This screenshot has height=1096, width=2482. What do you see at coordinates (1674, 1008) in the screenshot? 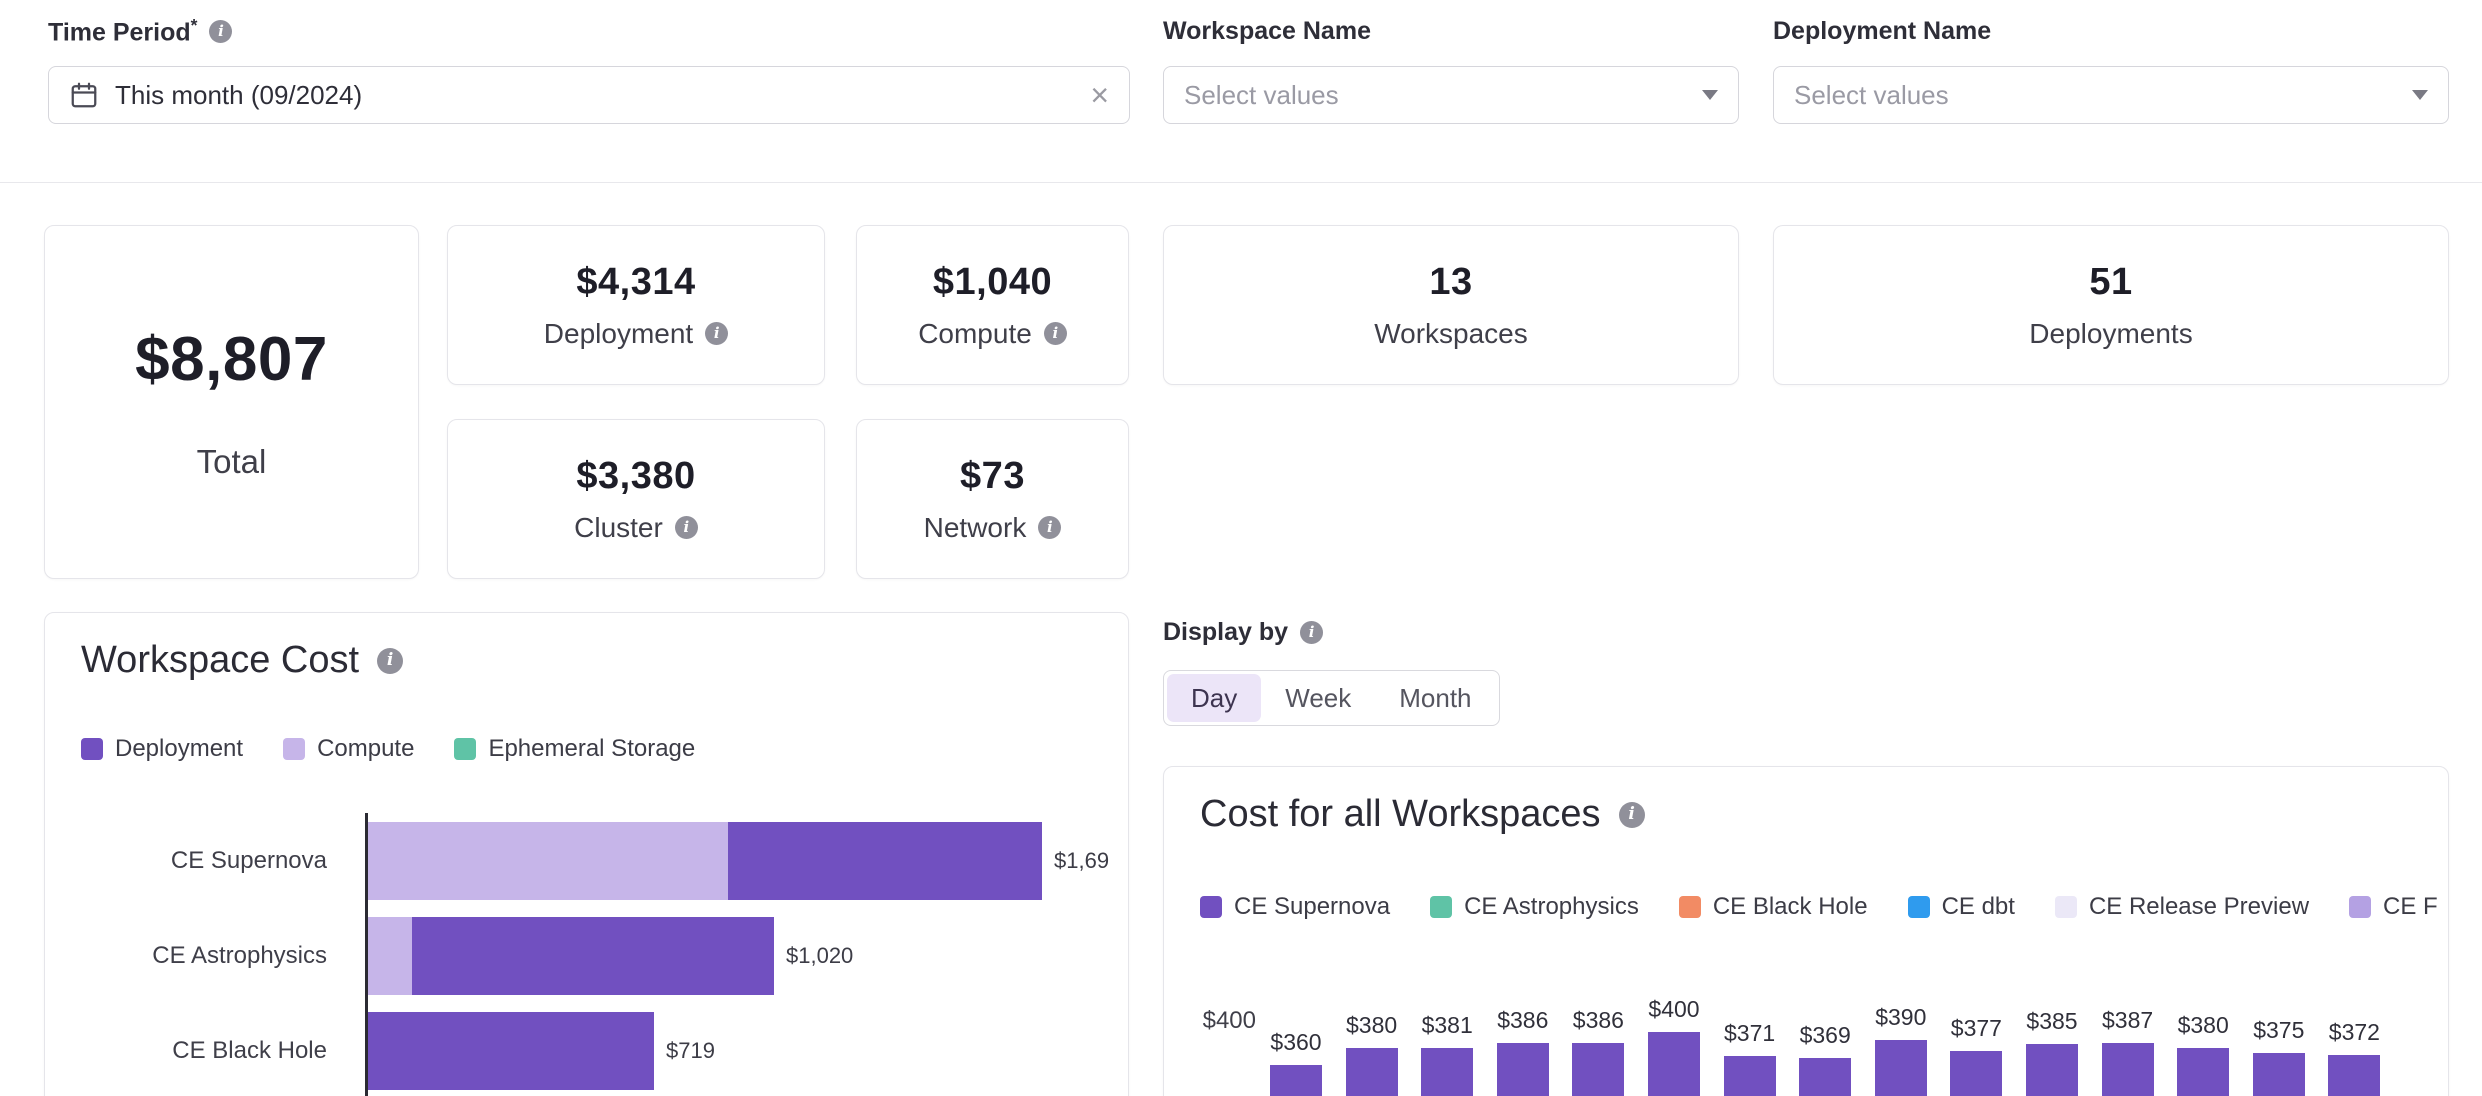
I see `bar-value-label: $400` at bounding box center [1674, 1008].